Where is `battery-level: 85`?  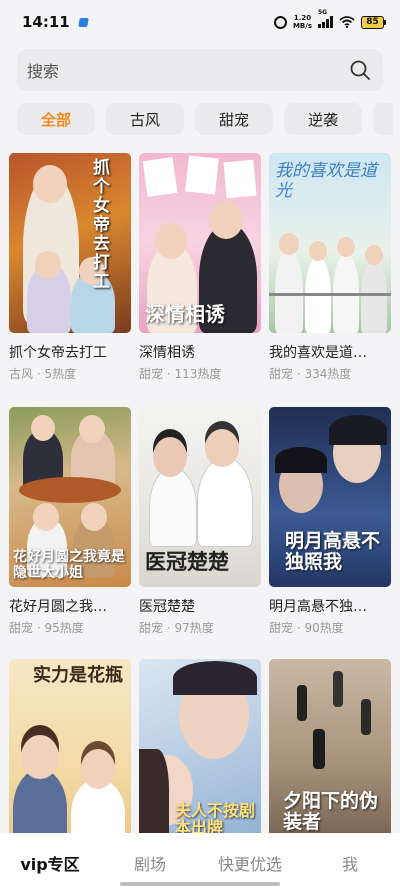
battery-level: 85 is located at coordinates (372, 22).